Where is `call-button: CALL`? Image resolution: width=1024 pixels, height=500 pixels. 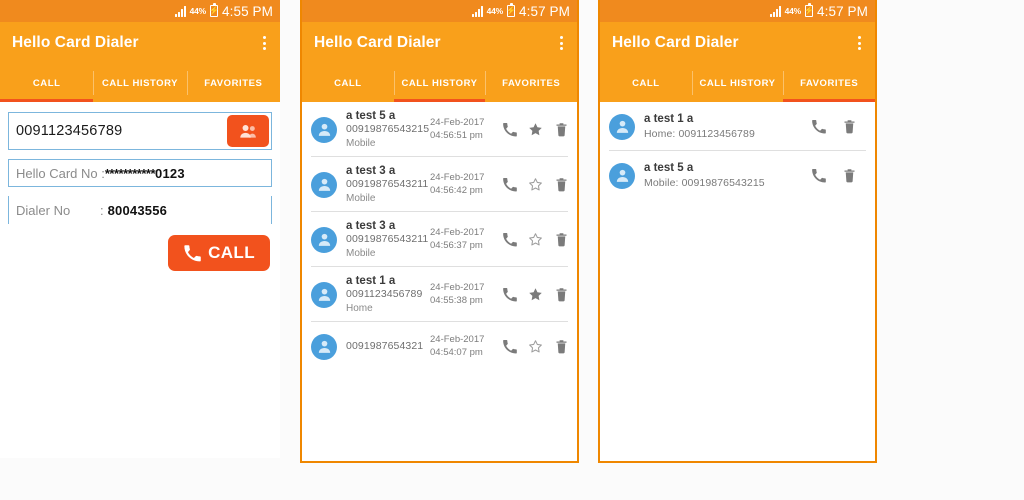 call-button: CALL is located at coordinates (219, 253).